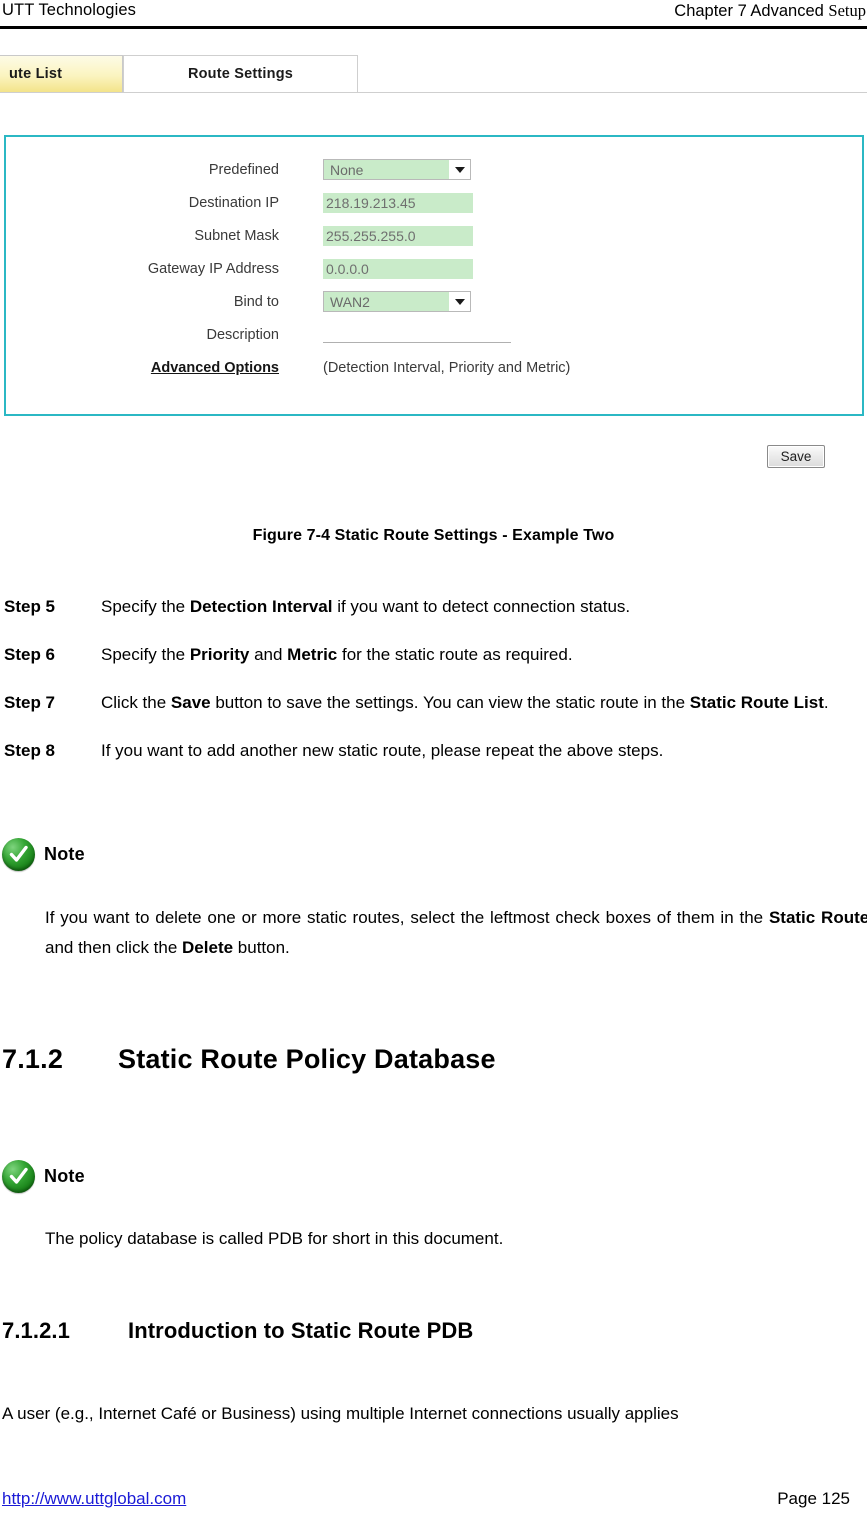 The width and height of the screenshot is (867, 1523). Describe the element at coordinates (243, 169) in the screenshot. I see `label-predefined: Predefined` at that location.